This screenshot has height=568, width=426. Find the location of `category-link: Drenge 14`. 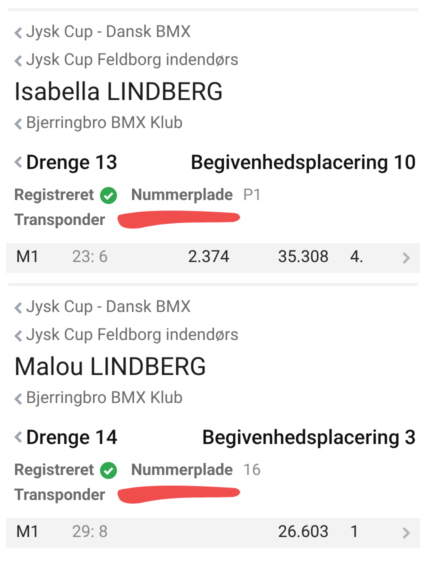

category-link: Drenge 14 is located at coordinates (66, 437).